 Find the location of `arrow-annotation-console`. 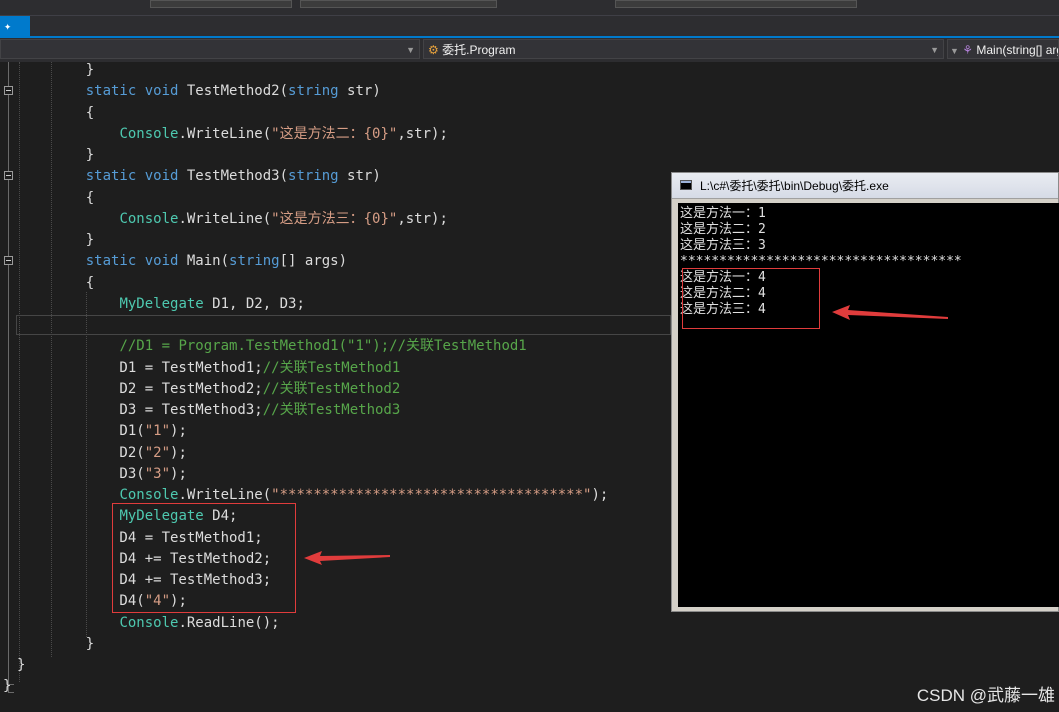

arrow-annotation-console is located at coordinates (890, 312).